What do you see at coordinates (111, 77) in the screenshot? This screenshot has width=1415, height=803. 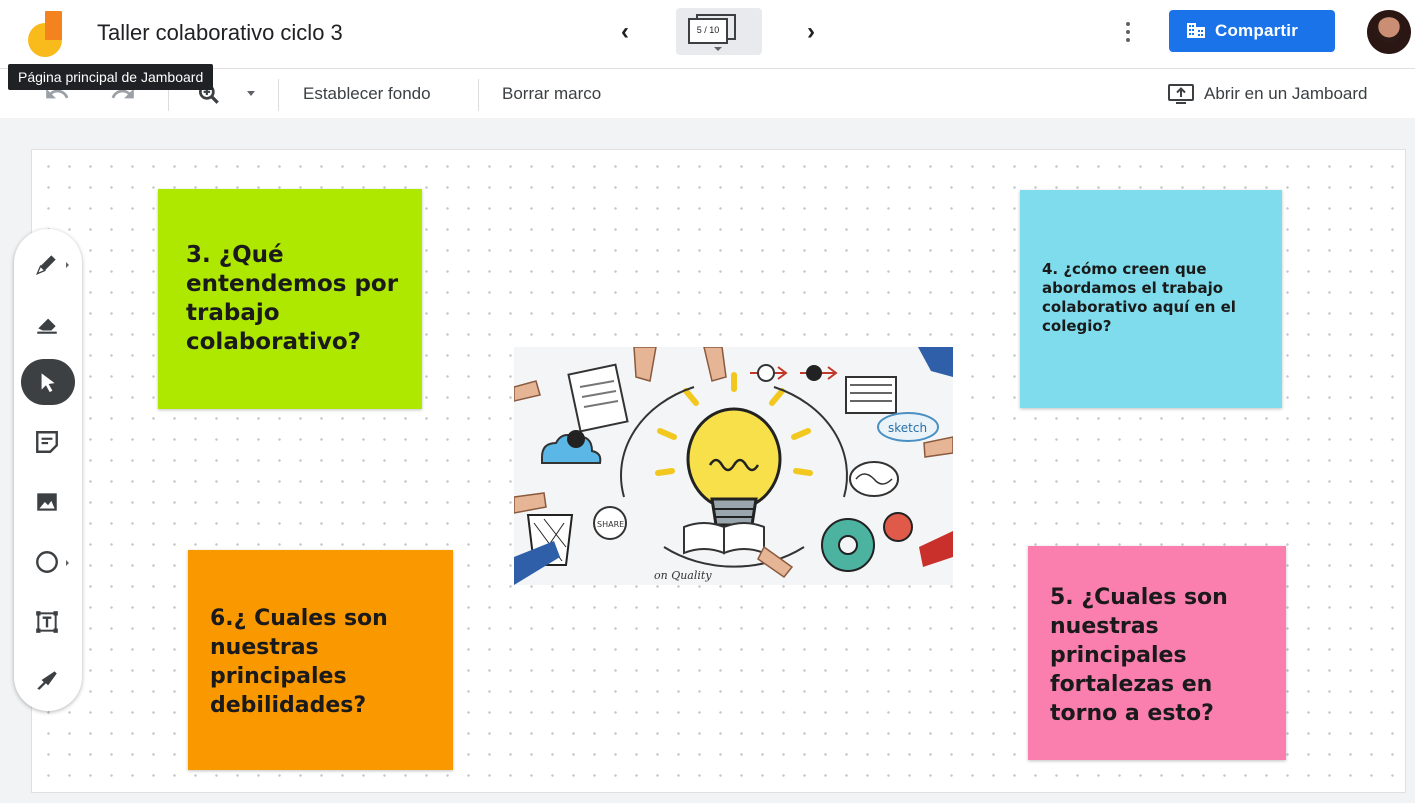 I see `logo-tooltip: Página principal de Jamboard` at bounding box center [111, 77].